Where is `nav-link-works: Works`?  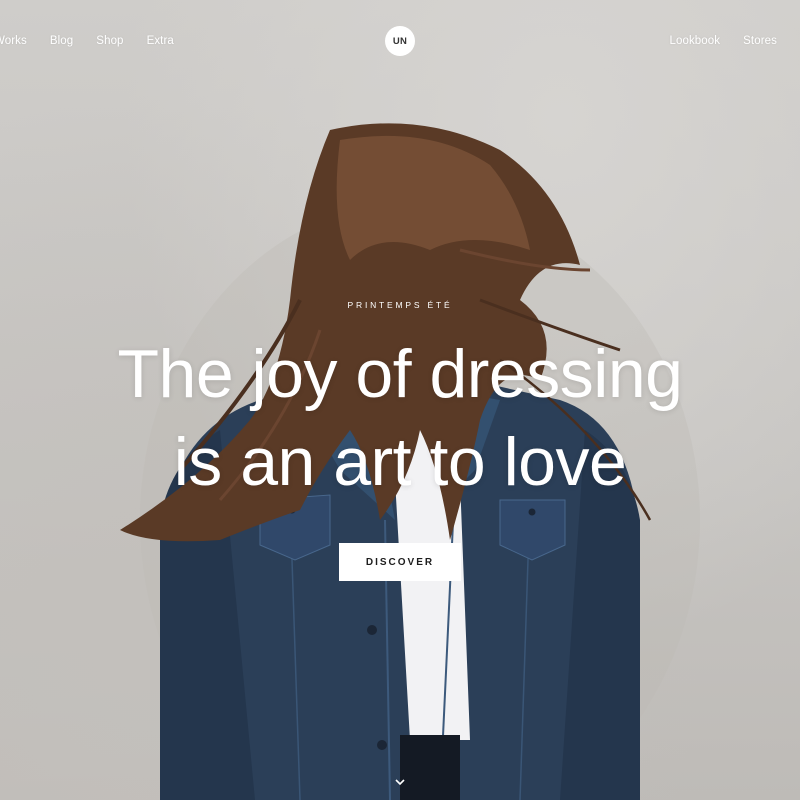
nav-link-works: Works is located at coordinates (13, 41).